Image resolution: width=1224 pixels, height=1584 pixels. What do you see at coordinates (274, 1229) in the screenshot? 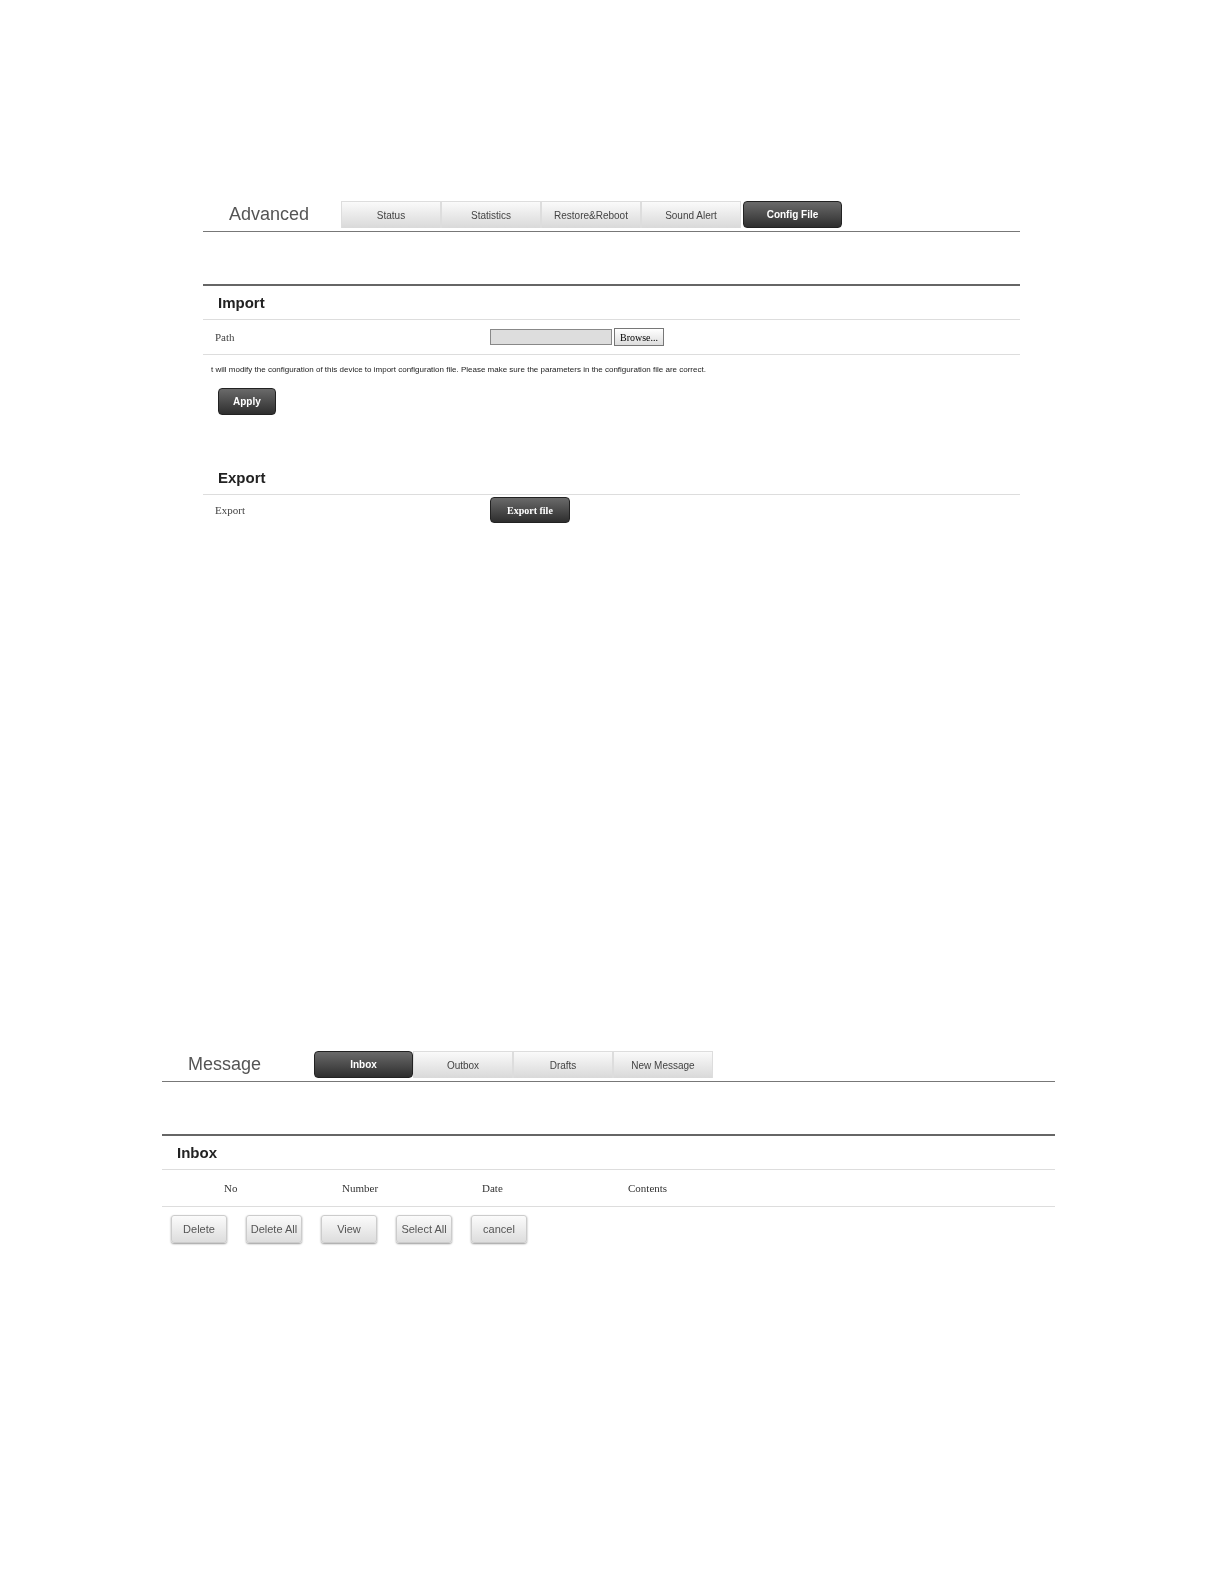
I see `action-button: Delete All` at bounding box center [274, 1229].